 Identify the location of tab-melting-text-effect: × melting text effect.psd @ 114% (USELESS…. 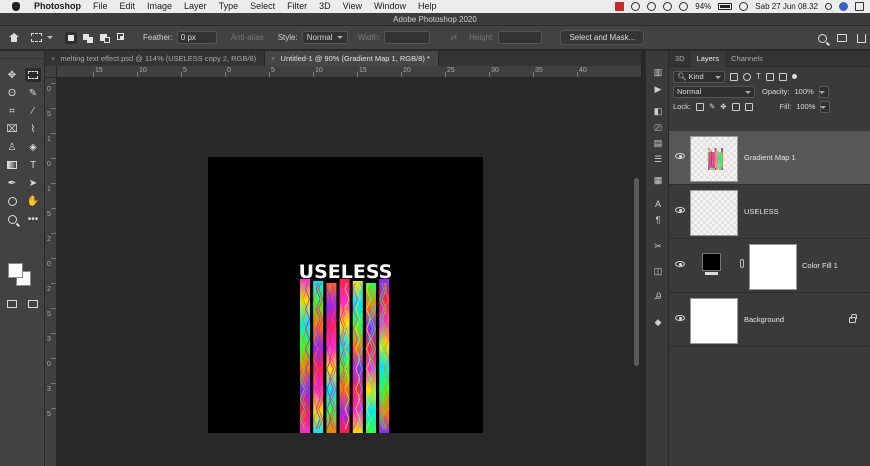
(155, 58).